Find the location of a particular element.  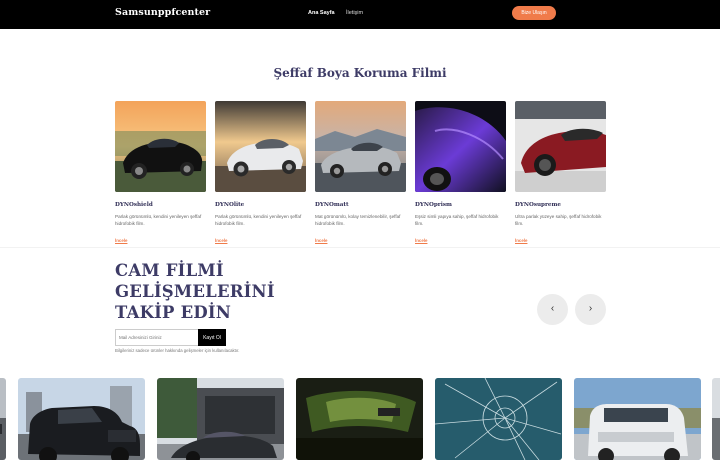

nav-link-home: Ana Sayfa is located at coordinates (321, 13).